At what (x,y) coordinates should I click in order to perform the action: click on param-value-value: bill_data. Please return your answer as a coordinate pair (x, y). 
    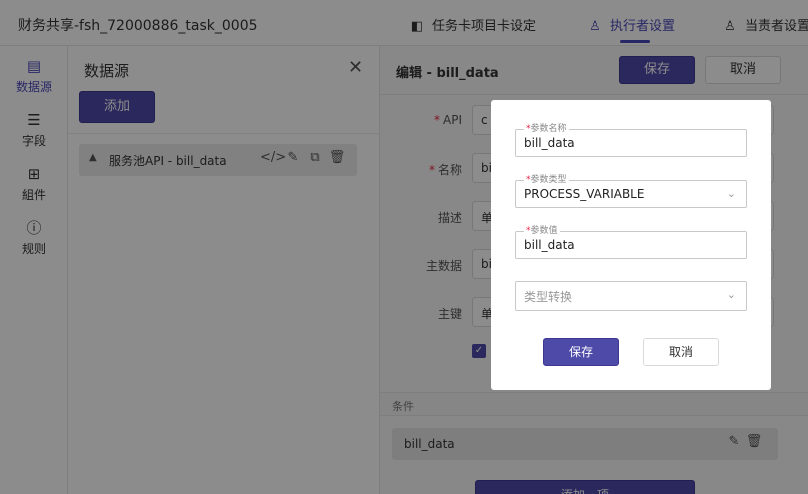
    Looking at the image, I should click on (549, 245).